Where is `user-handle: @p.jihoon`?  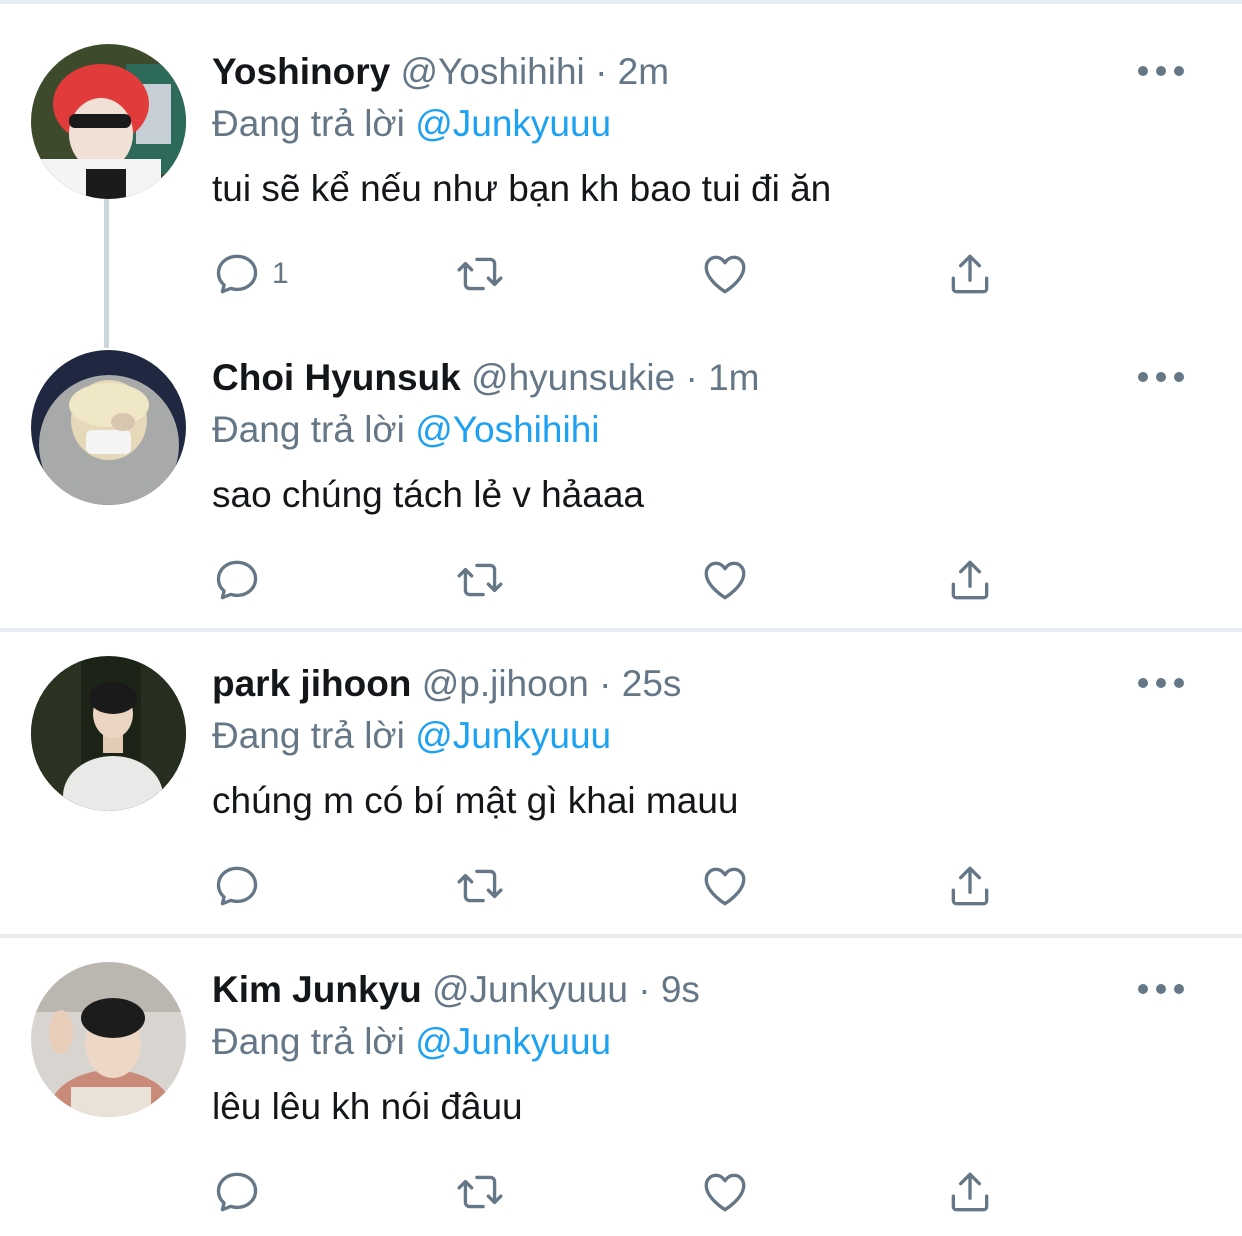 user-handle: @p.jihoon is located at coordinates (505, 683).